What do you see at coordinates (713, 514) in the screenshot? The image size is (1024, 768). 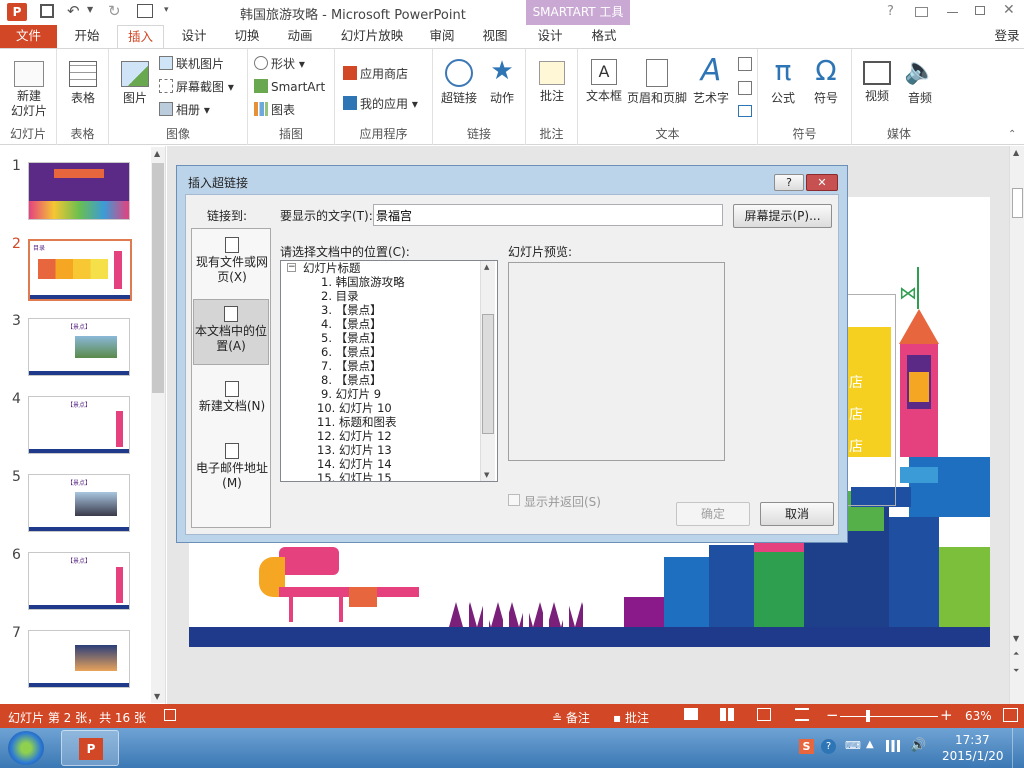 I see `ok-button: 确定` at bounding box center [713, 514].